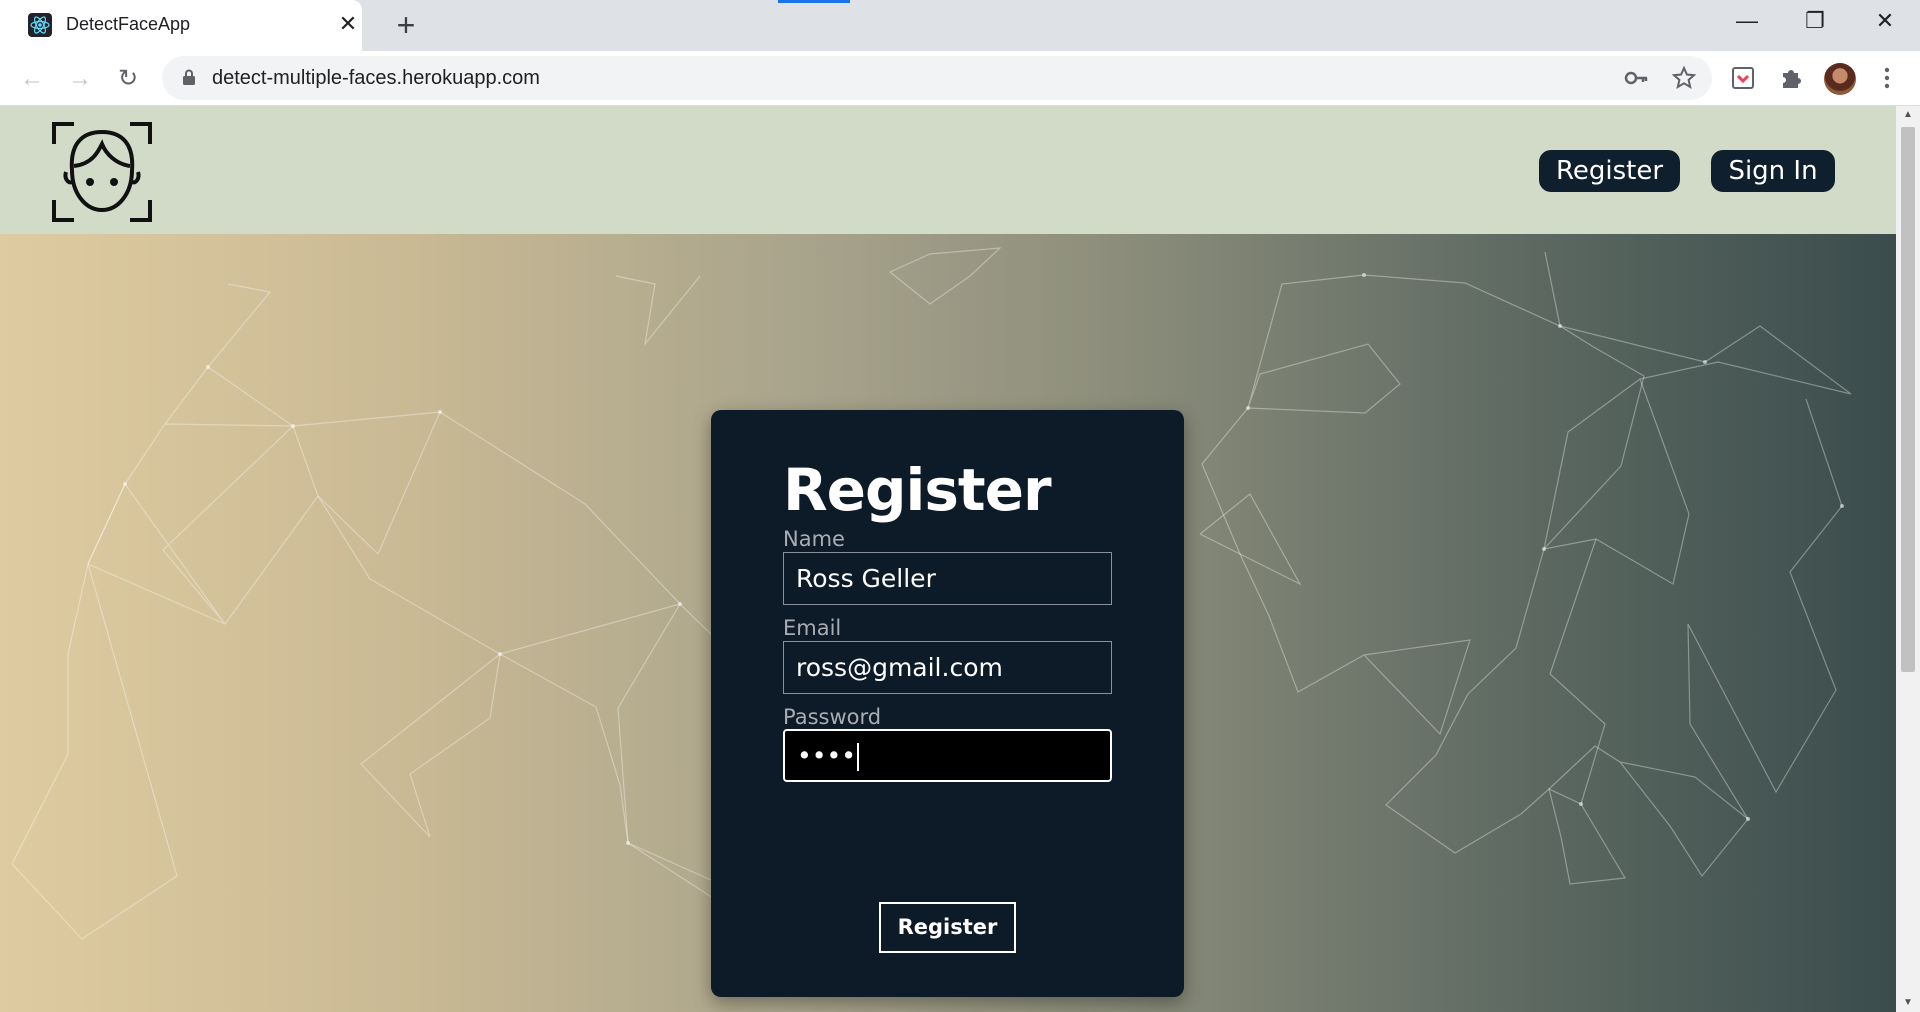  Describe the element at coordinates (826, 755) in the screenshot. I see `password-value: ••••` at that location.